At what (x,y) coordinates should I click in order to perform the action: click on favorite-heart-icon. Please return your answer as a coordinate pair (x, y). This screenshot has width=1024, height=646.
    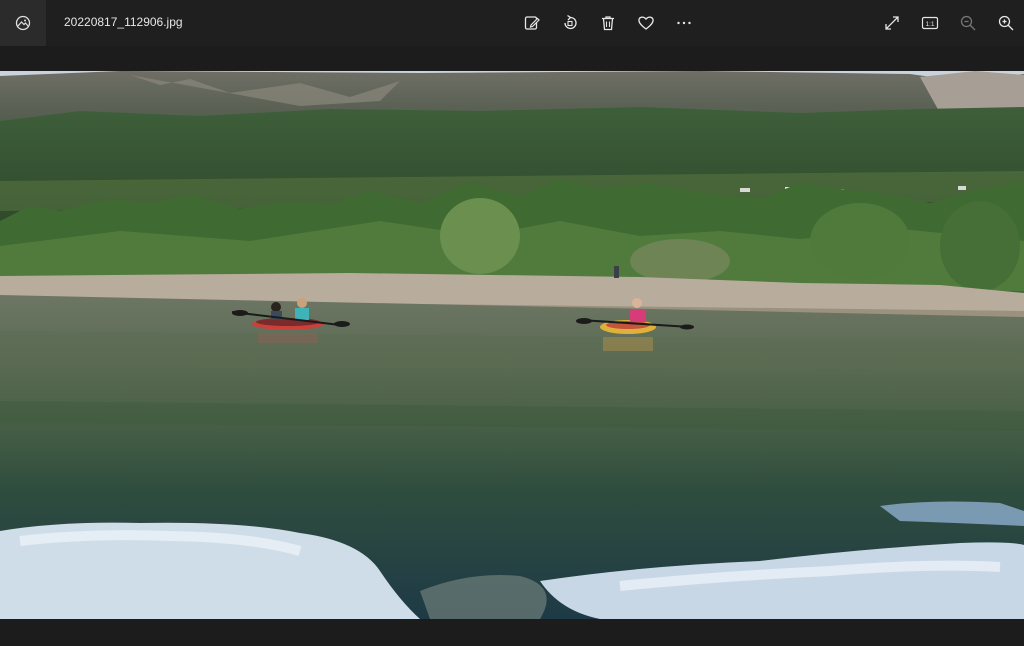
    Looking at the image, I should click on (646, 23).